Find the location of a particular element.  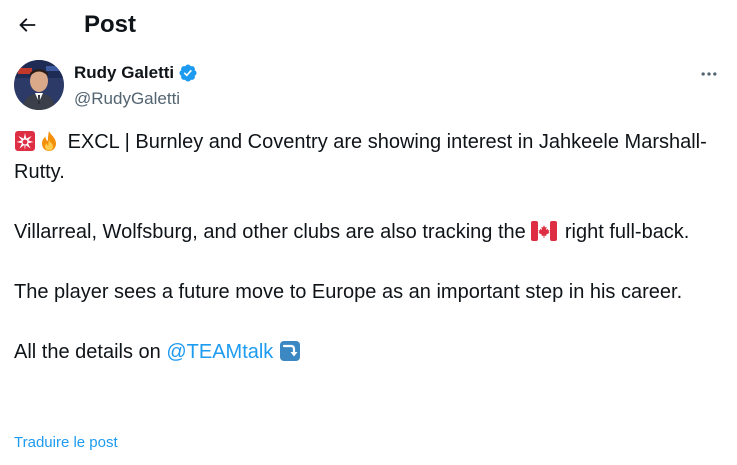

arrow-left-icon is located at coordinates (27, 25).